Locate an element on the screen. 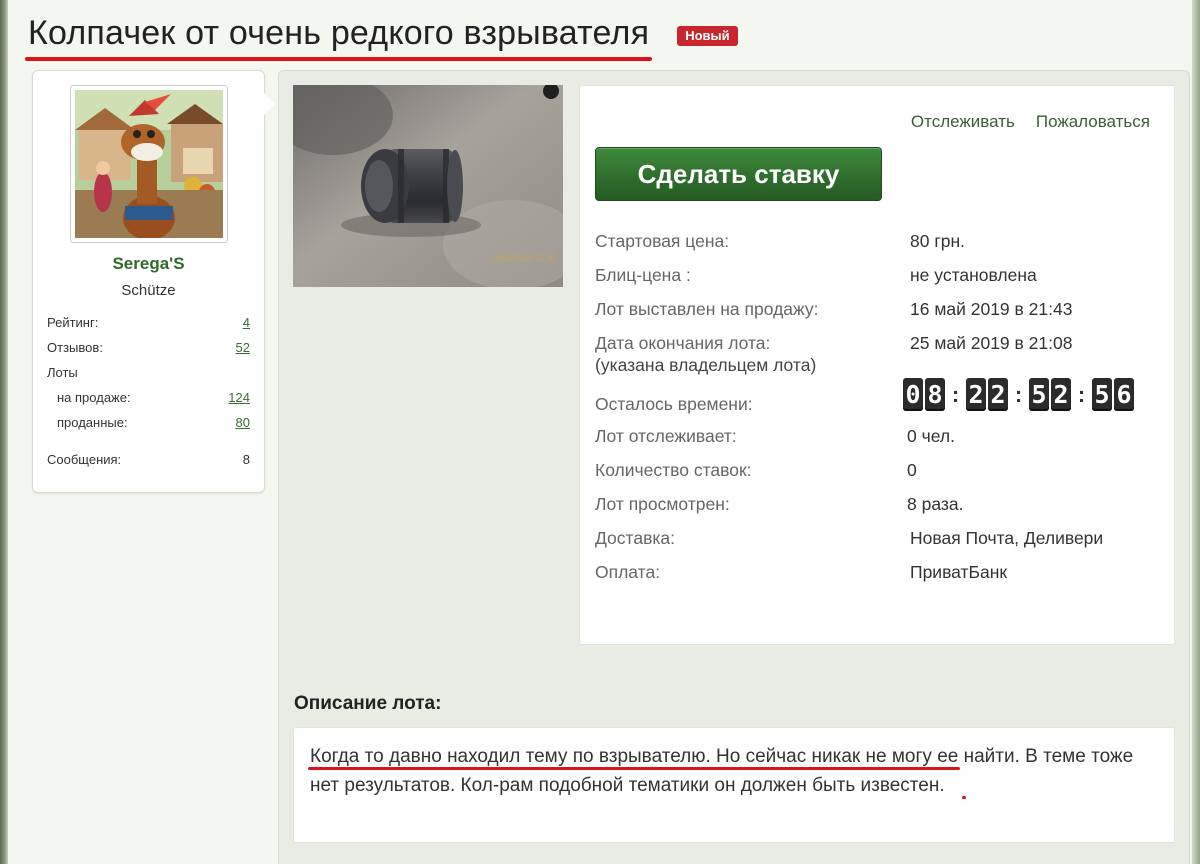 The width and height of the screenshot is (1200, 864). window-right-edge is located at coordinates (1196, 432).